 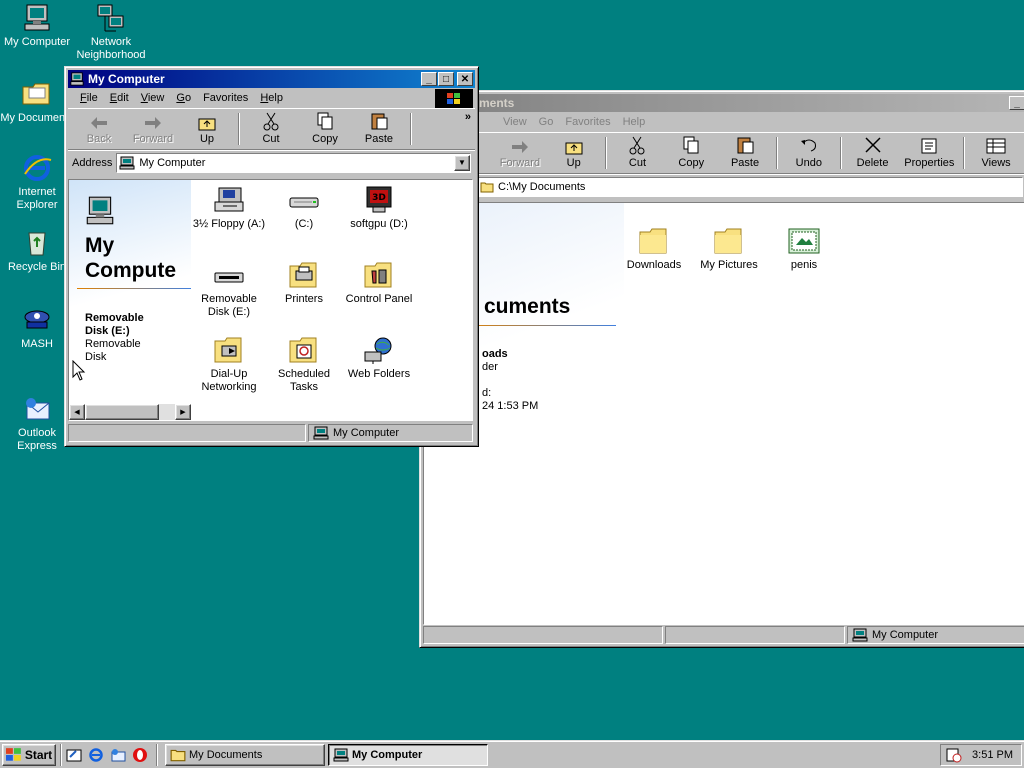 I want to click on outlook-icon, so click(x=118, y=755).